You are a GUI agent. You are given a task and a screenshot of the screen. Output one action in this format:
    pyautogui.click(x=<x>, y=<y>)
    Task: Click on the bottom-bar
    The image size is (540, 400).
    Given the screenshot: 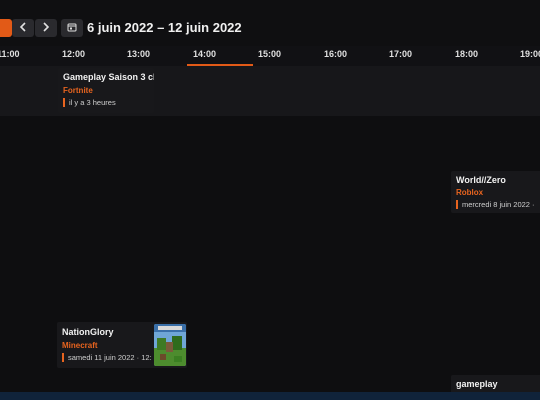 What is the action you would take?
    pyautogui.click(x=270, y=396)
    